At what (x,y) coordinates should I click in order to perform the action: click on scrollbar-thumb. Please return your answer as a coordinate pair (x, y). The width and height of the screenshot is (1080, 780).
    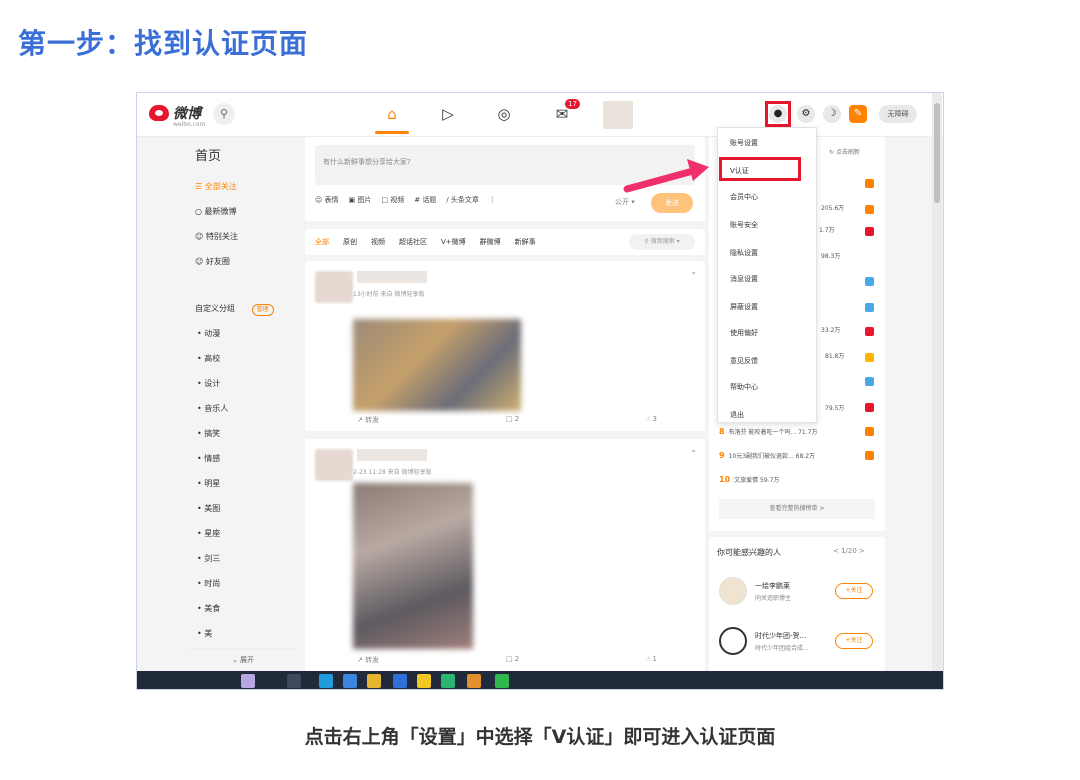
    Looking at the image, I should click on (937, 153).